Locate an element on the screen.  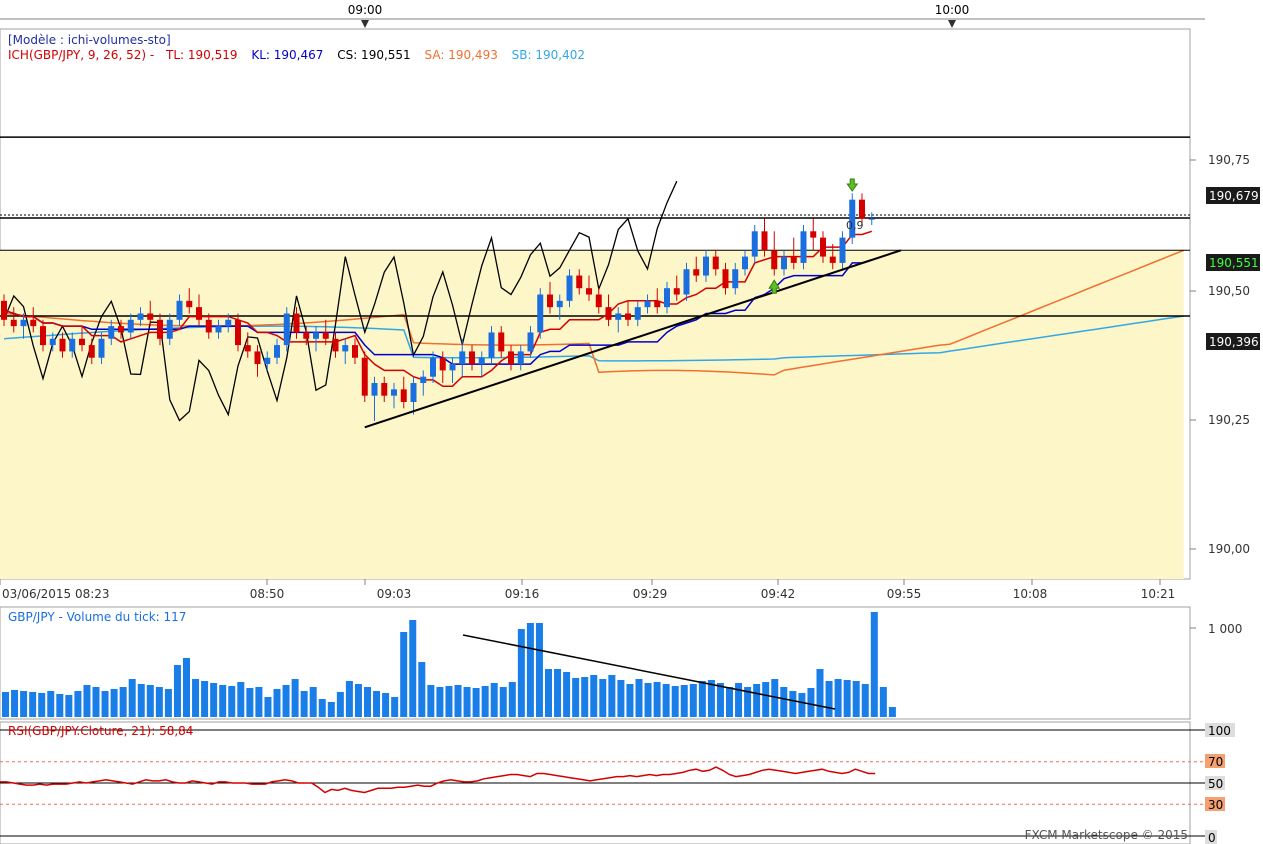
price-label-679: 190,679 is located at coordinates (1234, 196).